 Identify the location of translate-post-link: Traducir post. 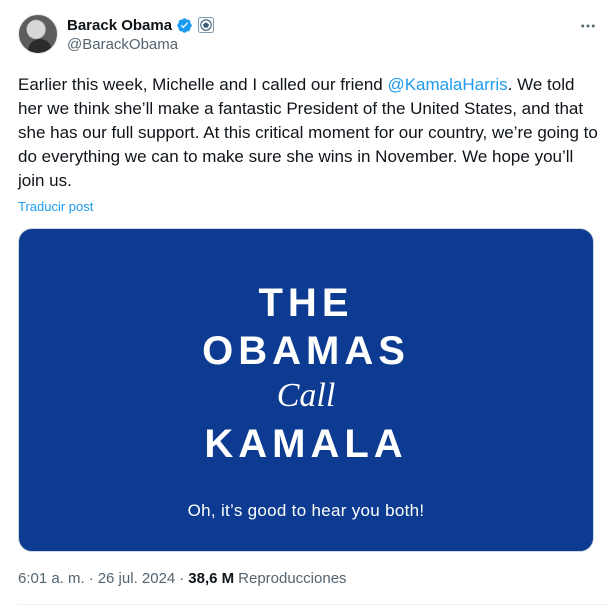
(55, 206).